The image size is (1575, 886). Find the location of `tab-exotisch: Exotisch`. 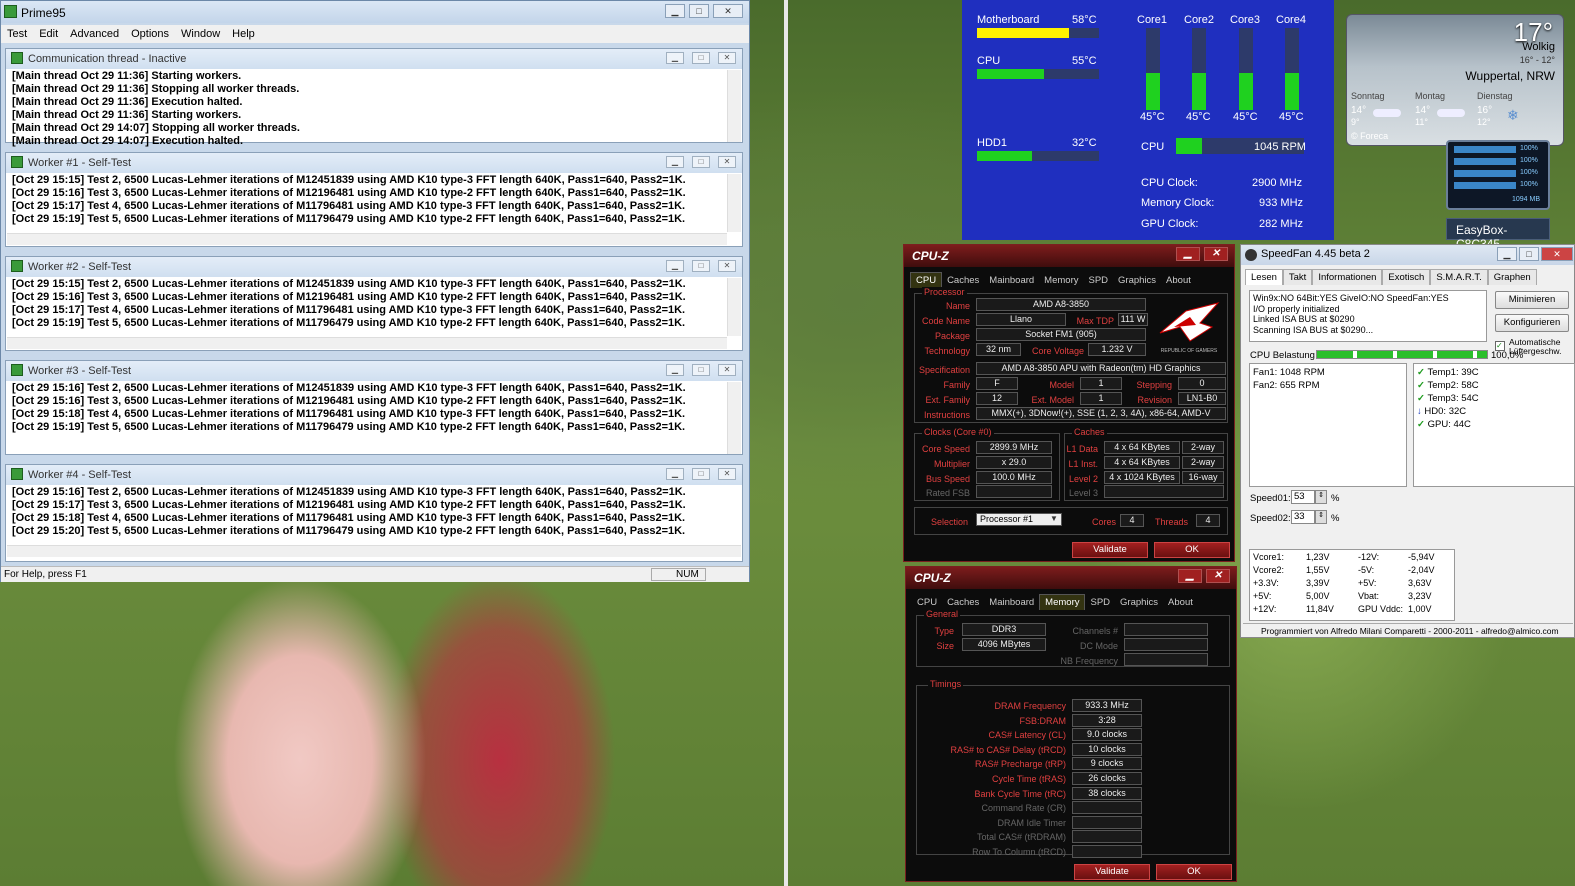

tab-exotisch: Exotisch is located at coordinates (1406, 277).